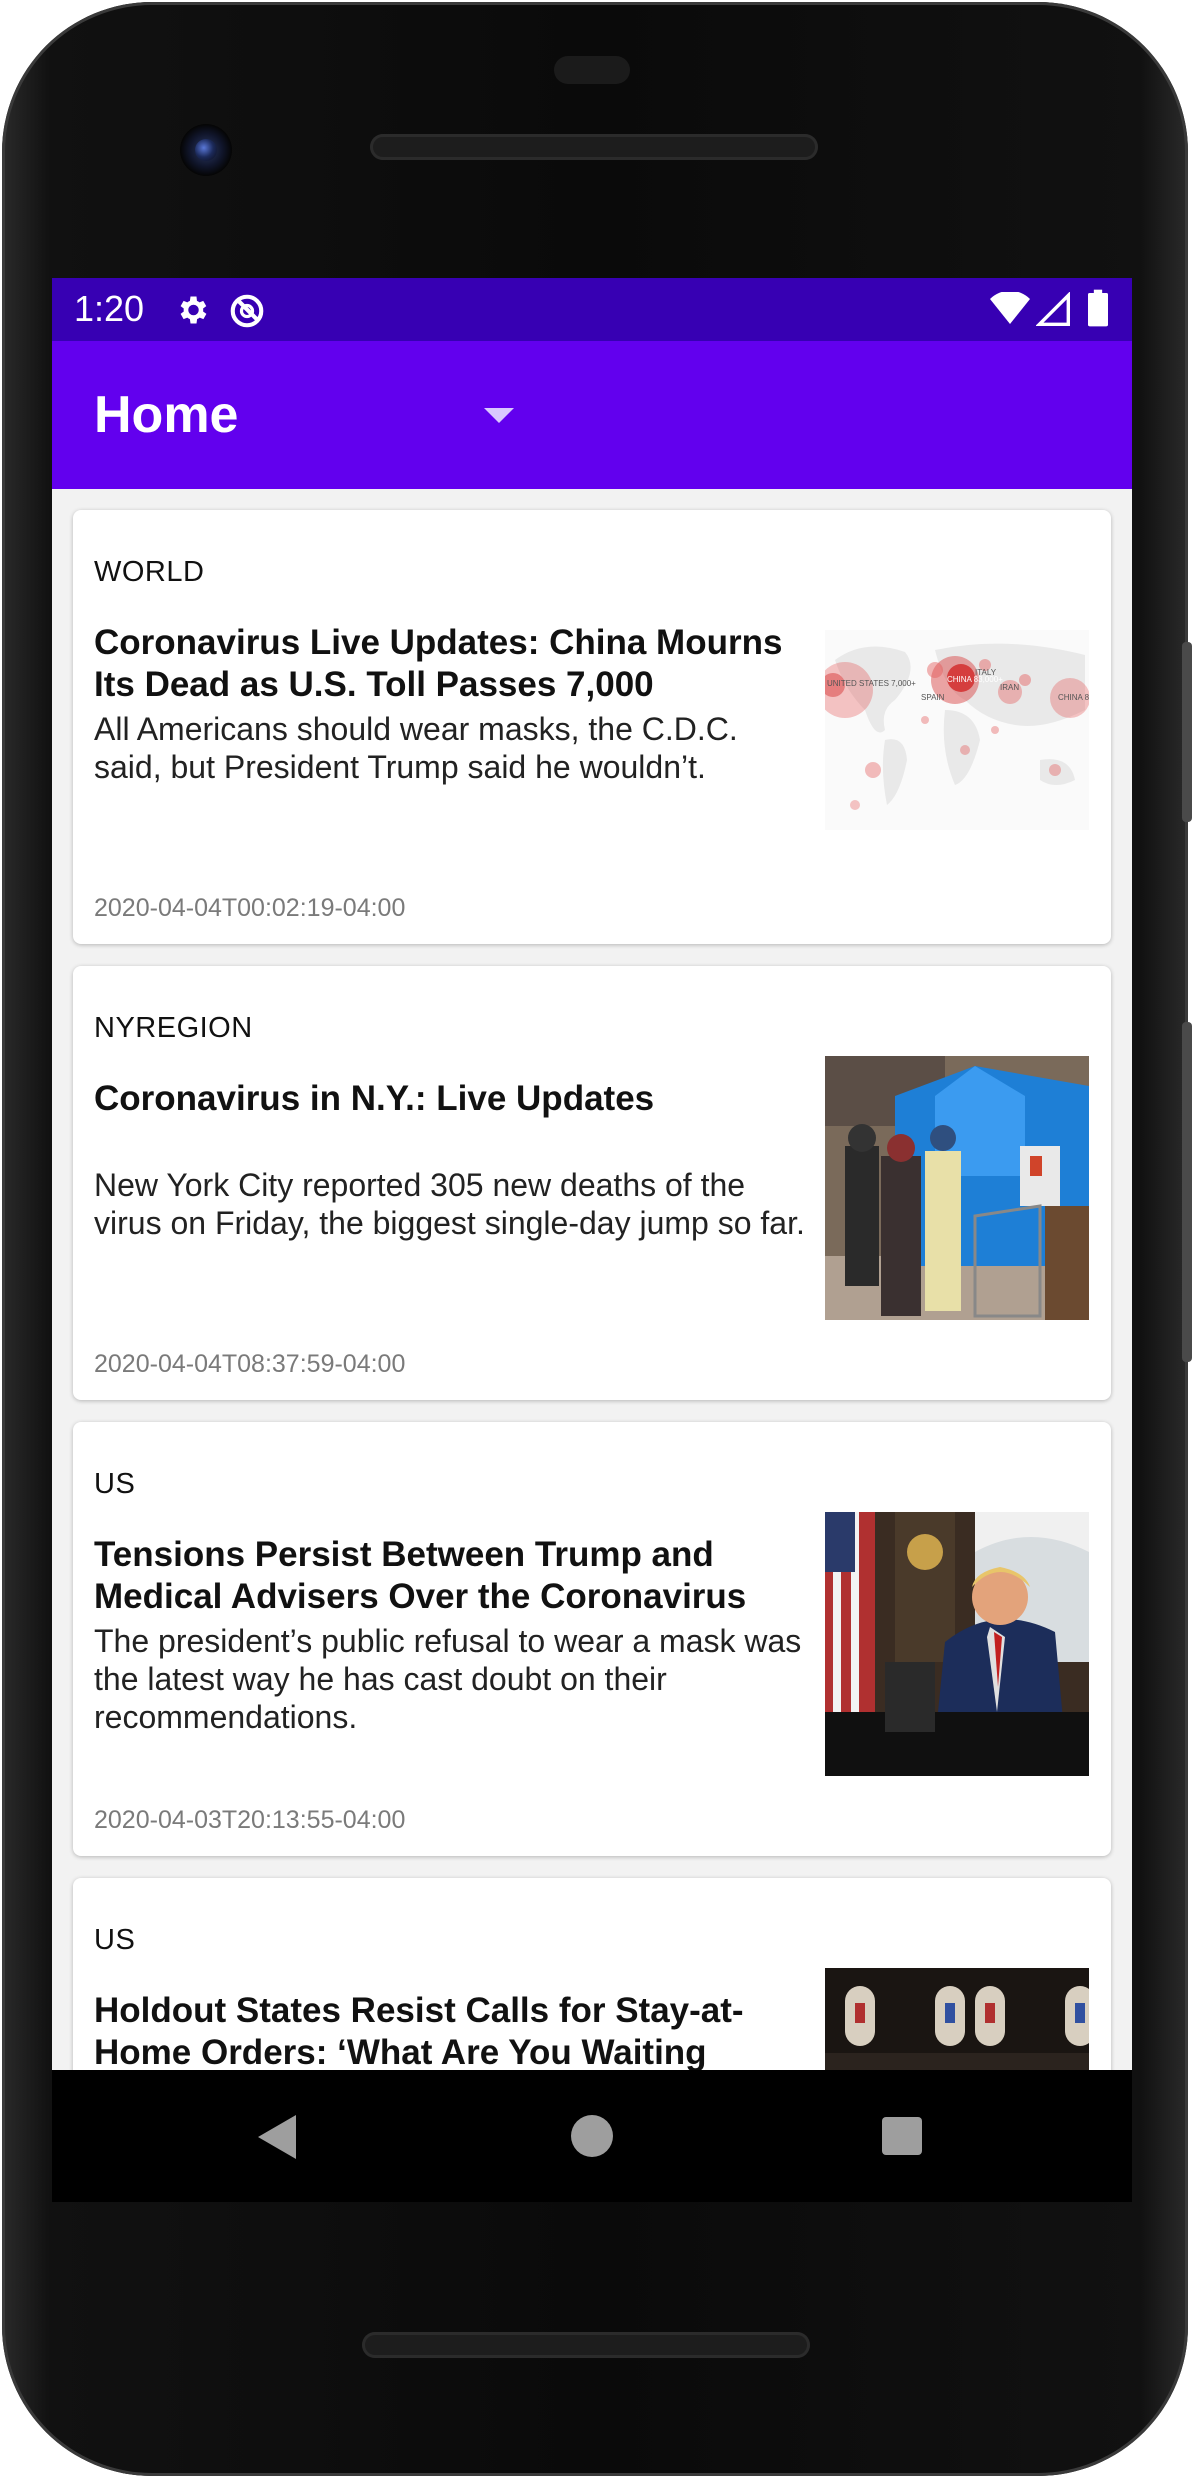 The height and width of the screenshot is (2480, 1194). I want to click on article-date: 2020-04-04T00:02:19-04:00, so click(250, 908).